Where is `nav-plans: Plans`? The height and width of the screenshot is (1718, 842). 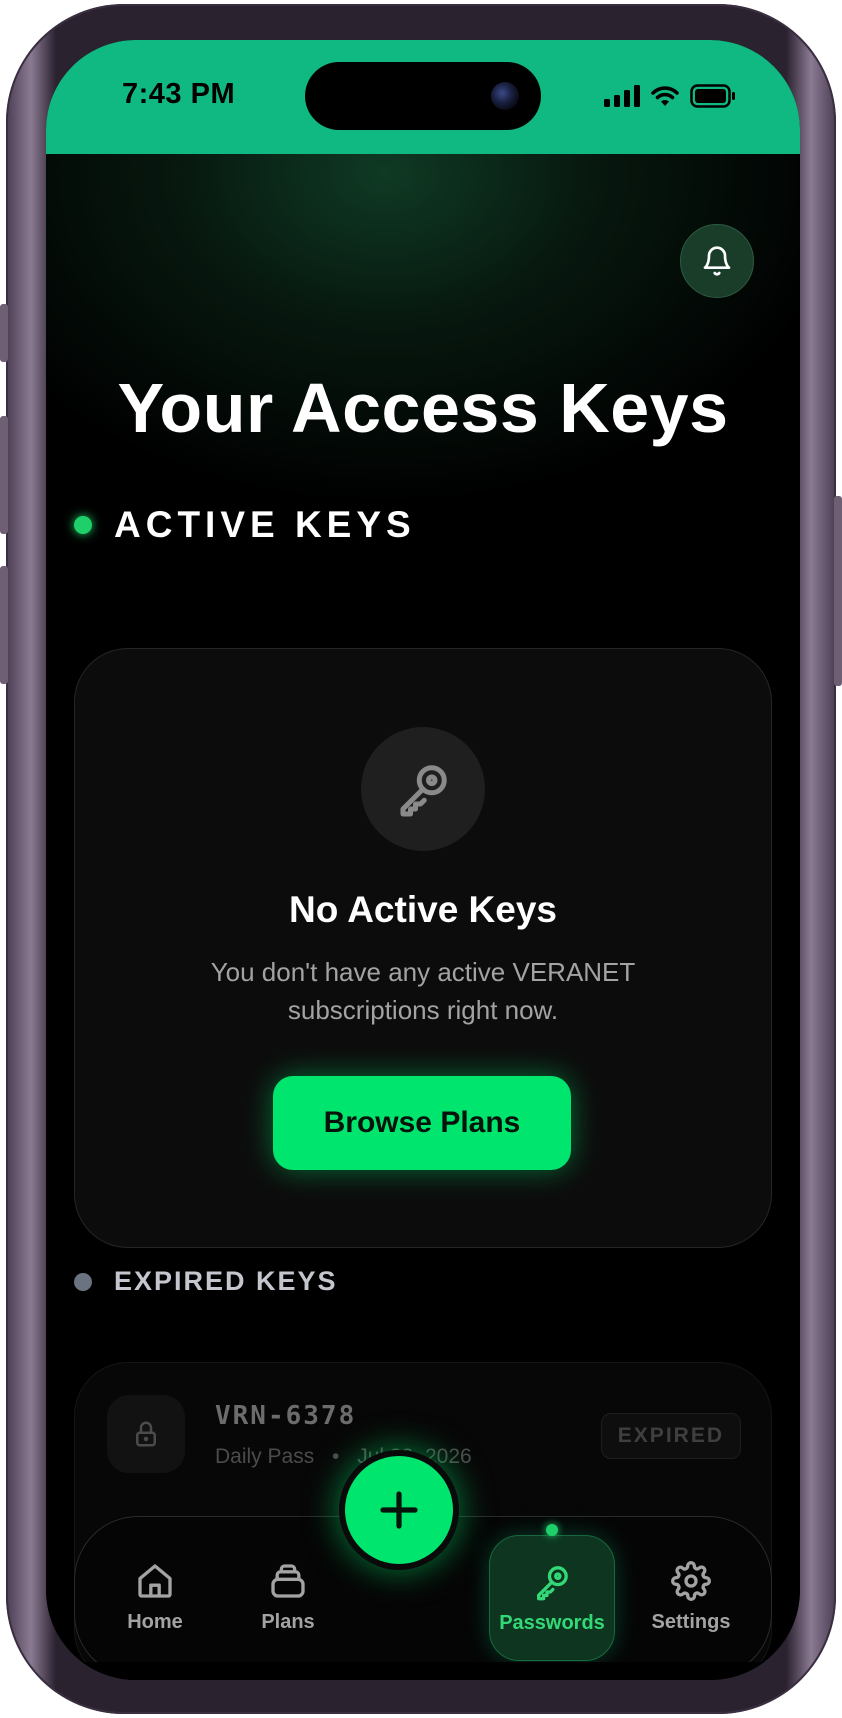 nav-plans: Plans is located at coordinates (288, 1597).